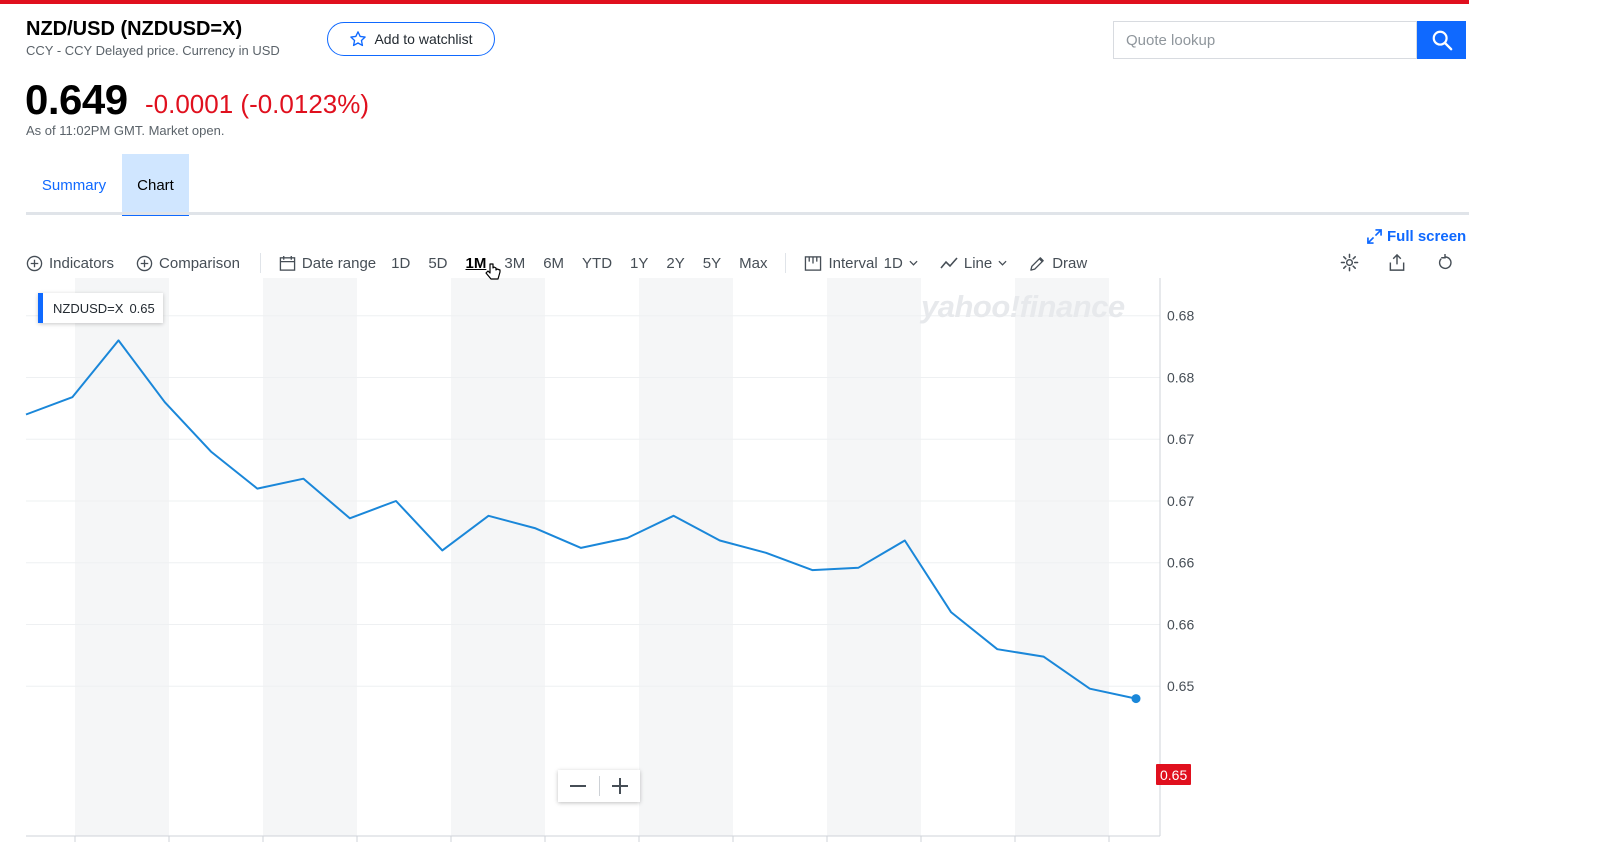 The width and height of the screenshot is (1599, 843). Describe the element at coordinates (1265, 40) in the screenshot. I see `quote-lookup-input: Quote lookup` at that location.